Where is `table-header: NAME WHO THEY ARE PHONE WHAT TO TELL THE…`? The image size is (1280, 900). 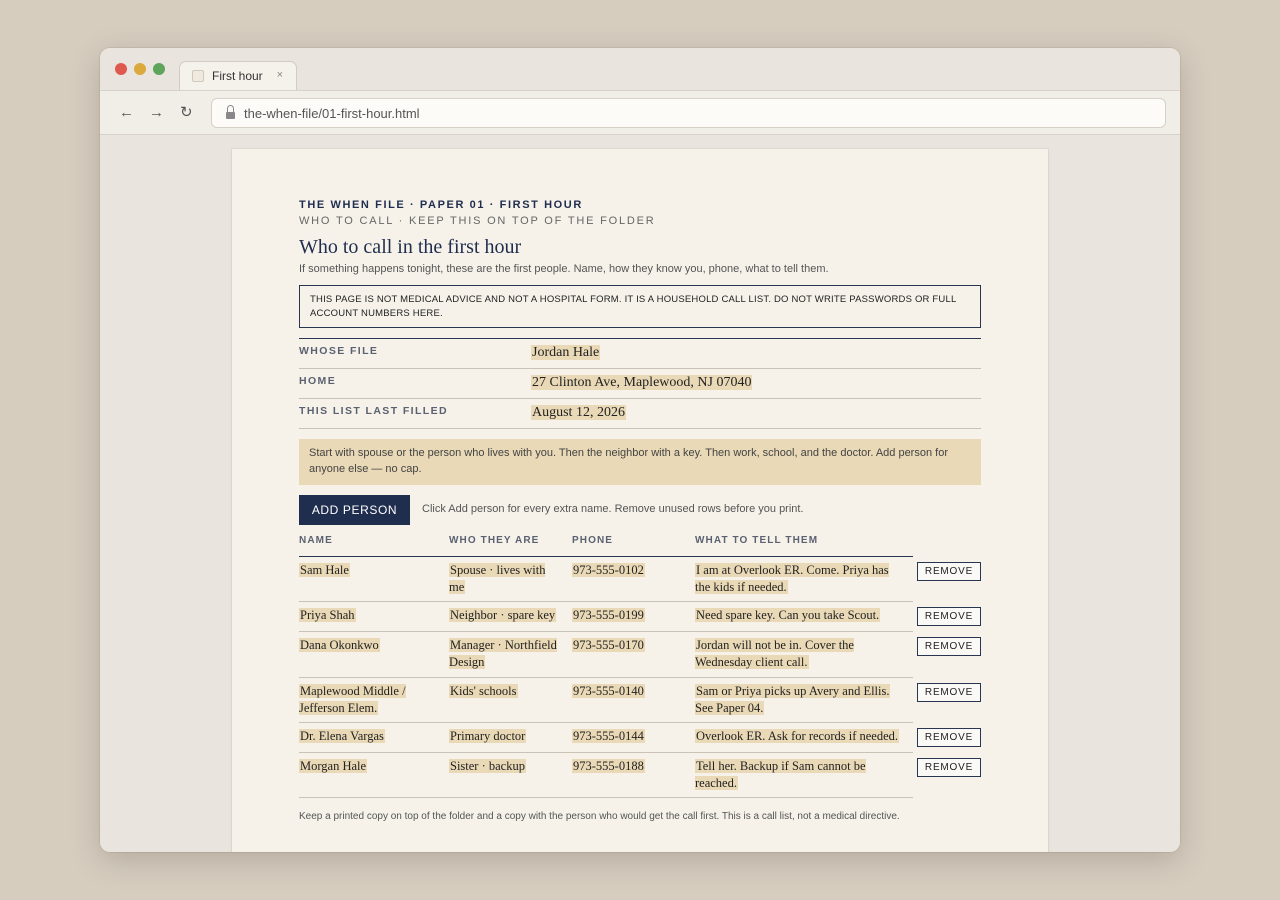 table-header: NAME WHO THEY ARE PHONE WHAT TO TELL THE… is located at coordinates (606, 545).